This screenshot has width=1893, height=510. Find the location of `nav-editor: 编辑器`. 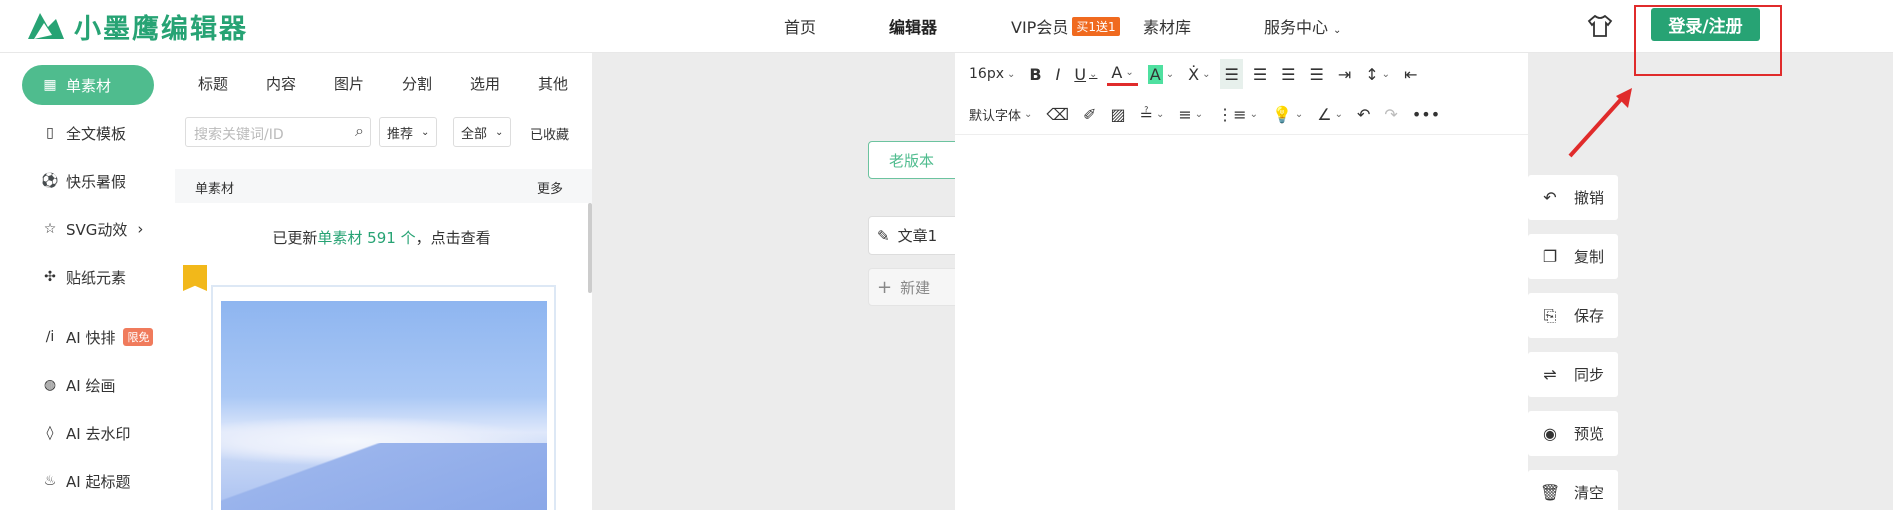

nav-editor: 编辑器 is located at coordinates (913, 26).